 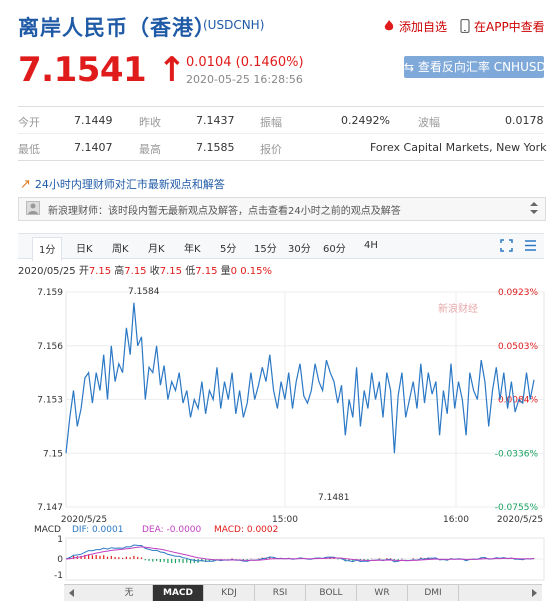 What do you see at coordinates (465, 26) in the screenshot?
I see `phone-icon` at bounding box center [465, 26].